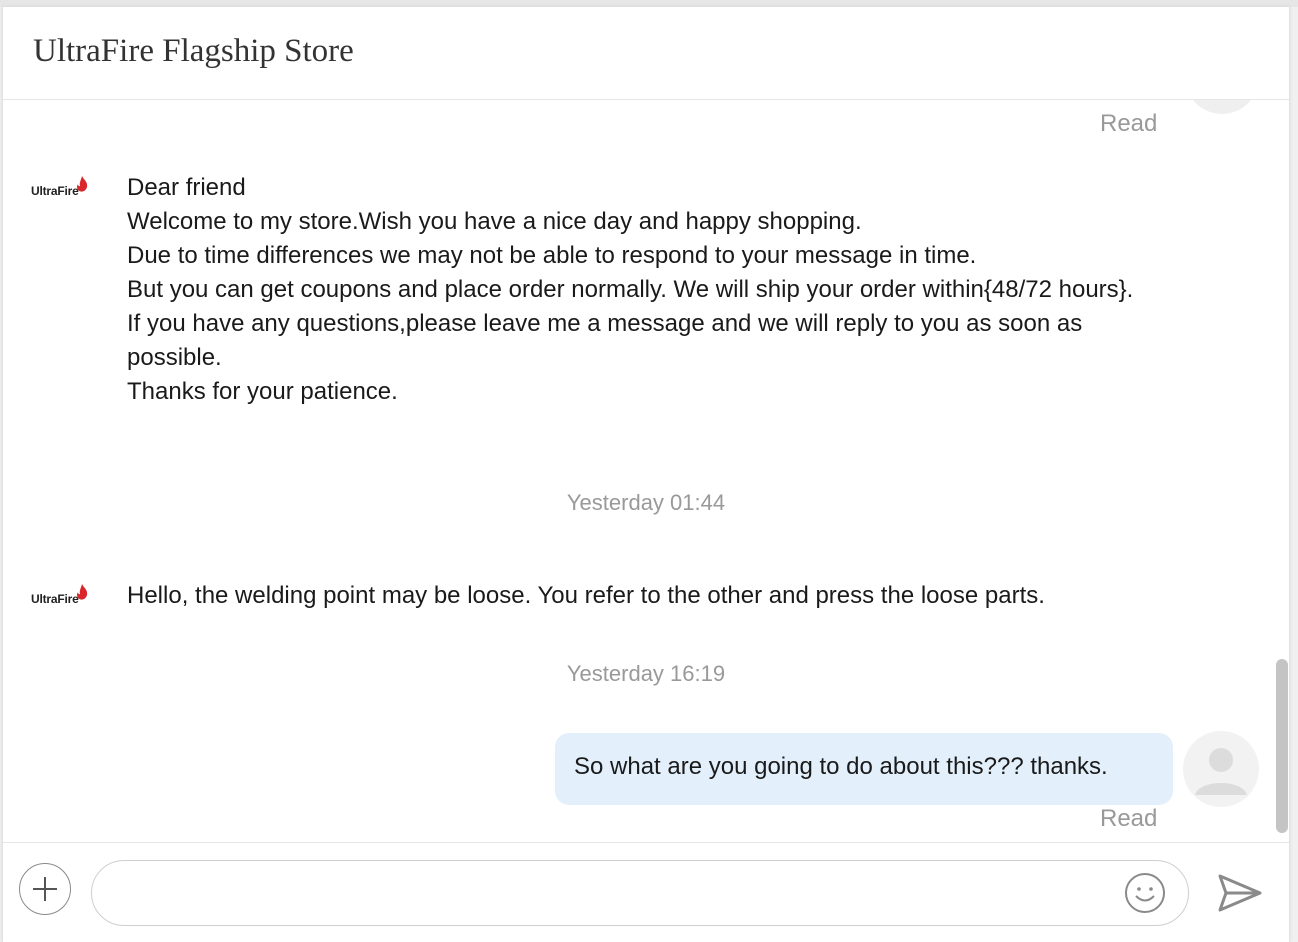  Describe the element at coordinates (646, 673) in the screenshot. I see `timestamp: Yesterday 16:19` at that location.